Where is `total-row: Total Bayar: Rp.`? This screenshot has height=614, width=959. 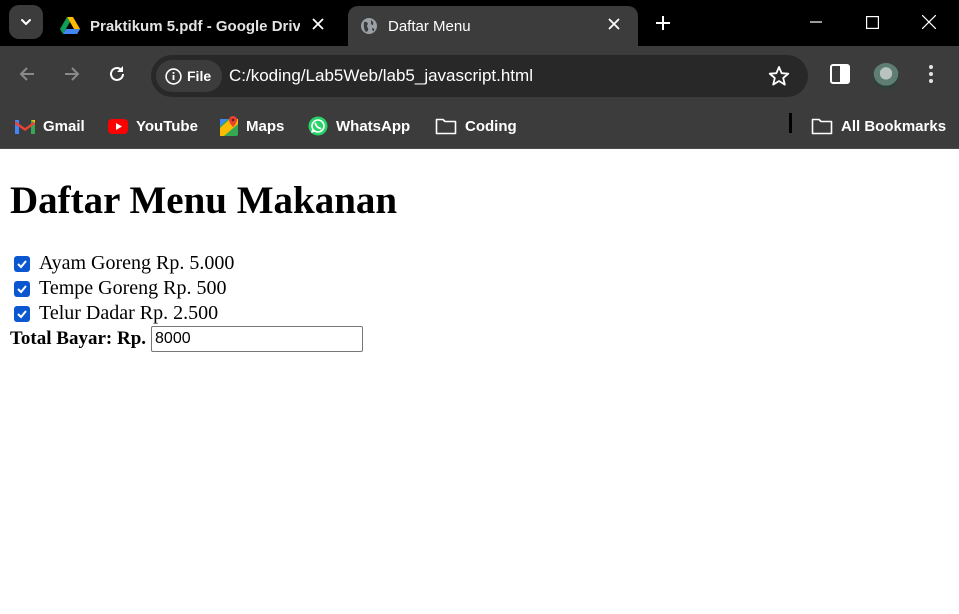
total-row: Total Bayar: Rp. is located at coordinates (187, 339).